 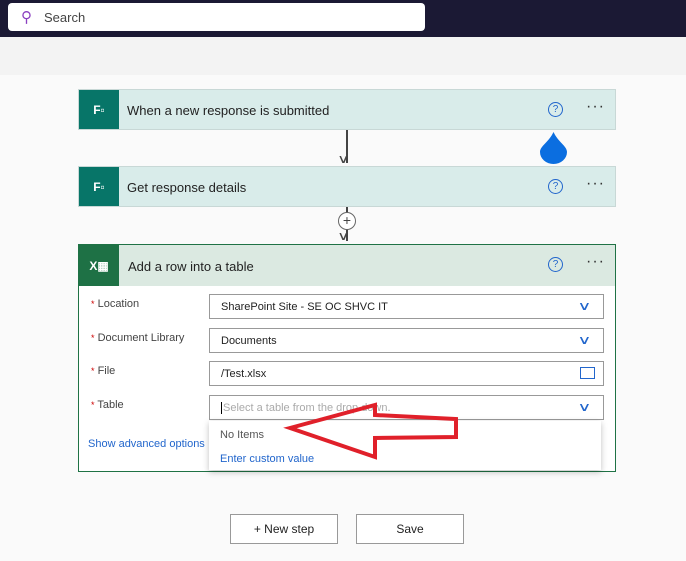 I want to click on location-dropdown: SharePoint Site - SE OC SHVC IT ∨, so click(x=406, y=306).